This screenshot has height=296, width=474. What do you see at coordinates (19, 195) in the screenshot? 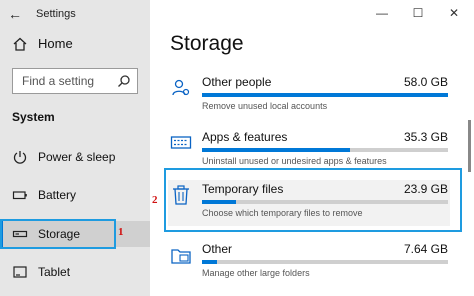
I see `battery-icon` at bounding box center [19, 195].